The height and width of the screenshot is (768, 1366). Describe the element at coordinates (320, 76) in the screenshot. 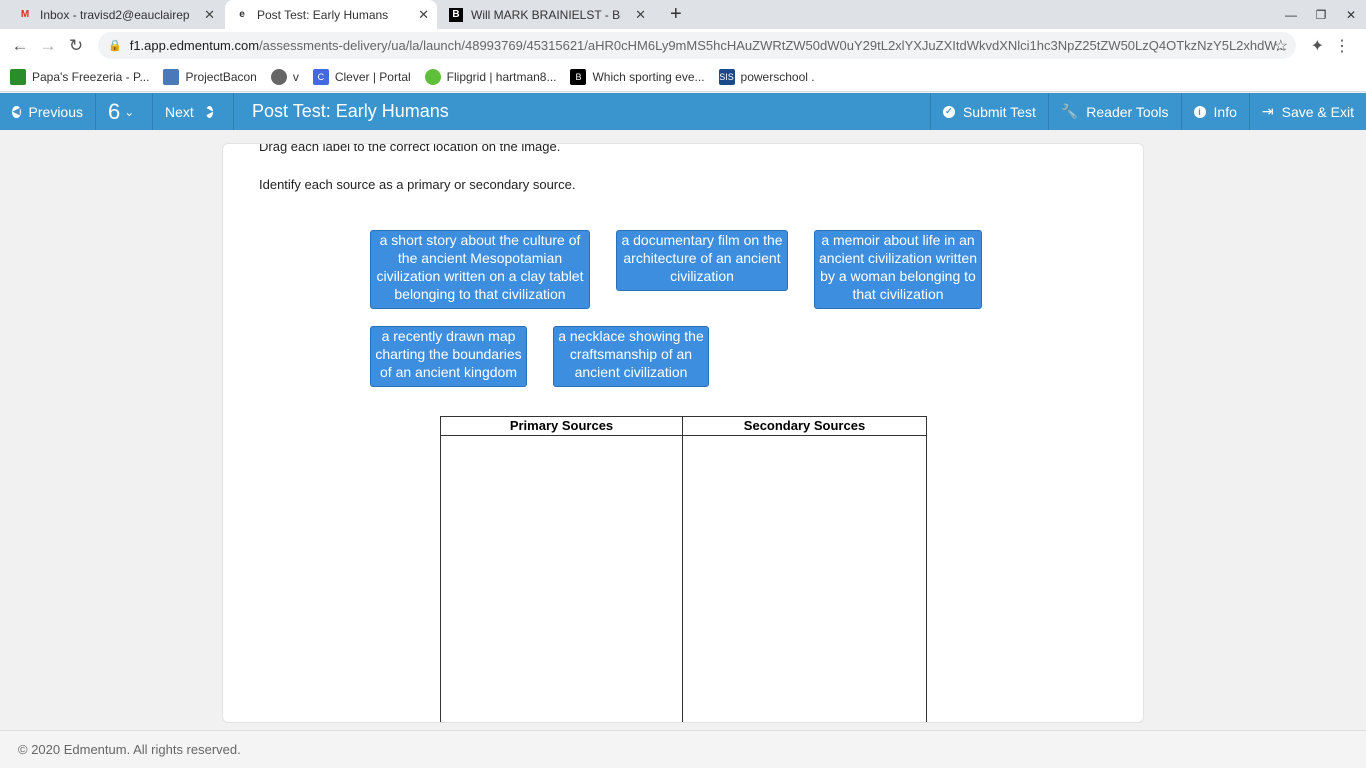

I see `clever-icon: C` at that location.